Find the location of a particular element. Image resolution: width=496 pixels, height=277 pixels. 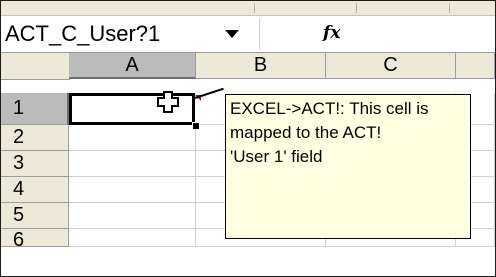

column-header-c: C is located at coordinates (391, 66).